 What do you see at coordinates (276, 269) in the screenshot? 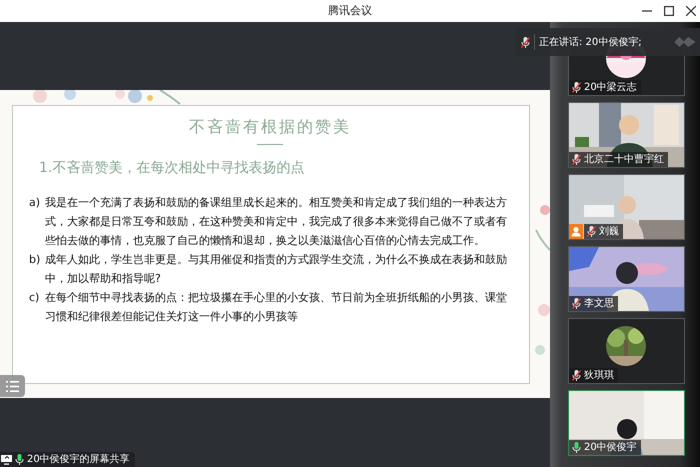
I see `list-item-text: 成年人如此，学生岂非更是。与其用催促和指责的方式跟学生交流，为什么不换成在表扬和鼓励中，加以帮助和指导呢?` at bounding box center [276, 269].